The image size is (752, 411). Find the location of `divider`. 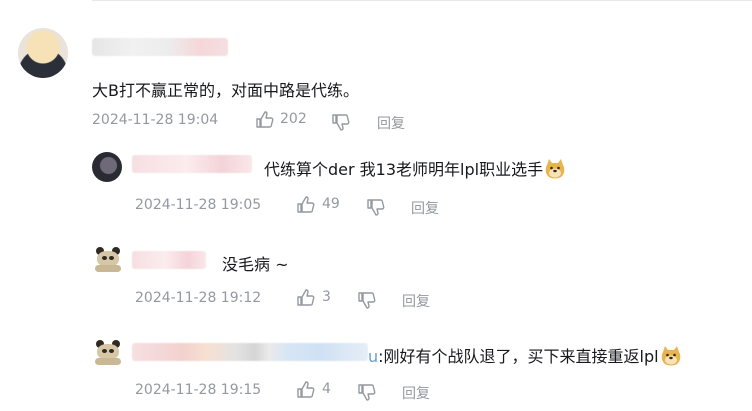

divider is located at coordinates (422, 0).